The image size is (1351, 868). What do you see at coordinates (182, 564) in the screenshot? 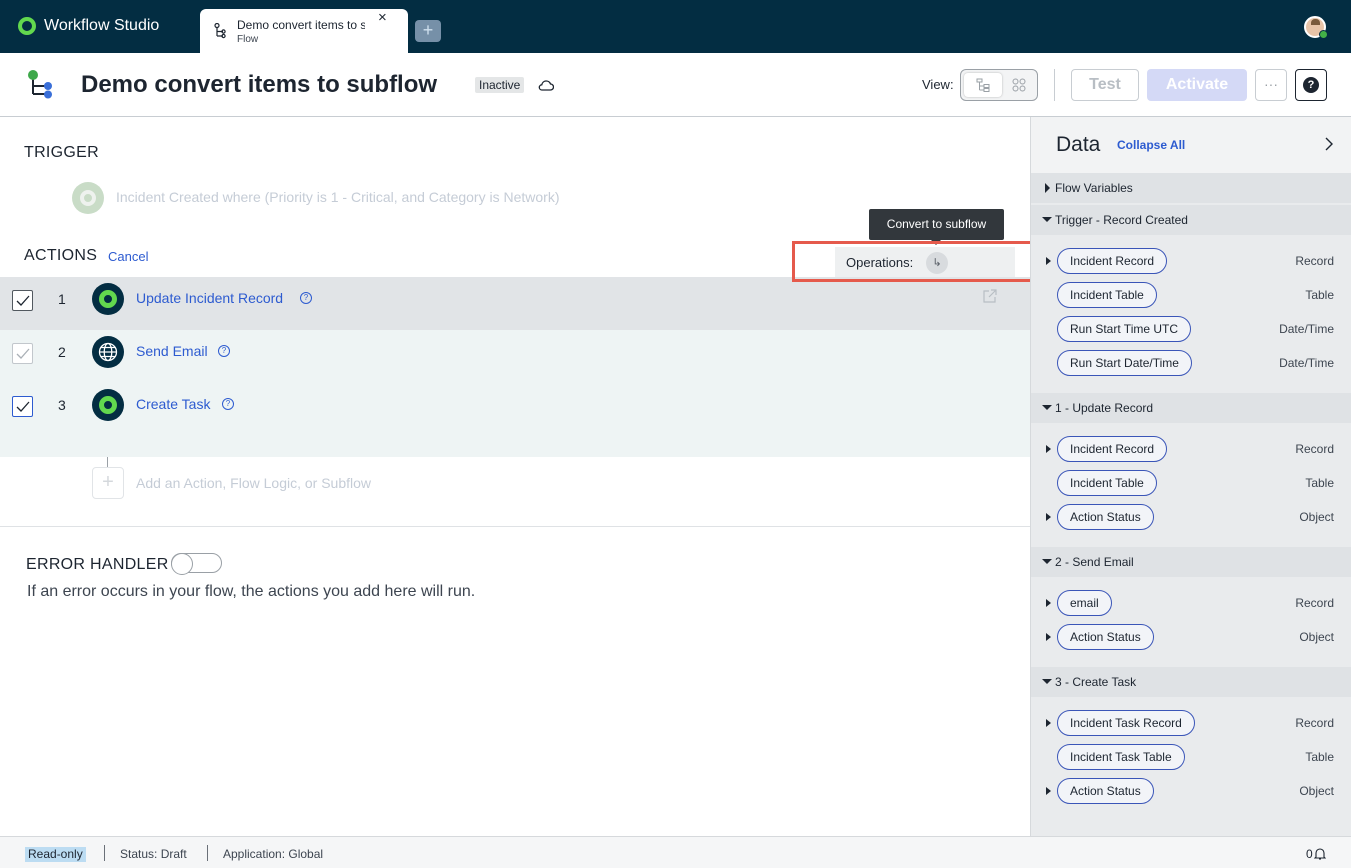
I see `toggle-knob` at bounding box center [182, 564].